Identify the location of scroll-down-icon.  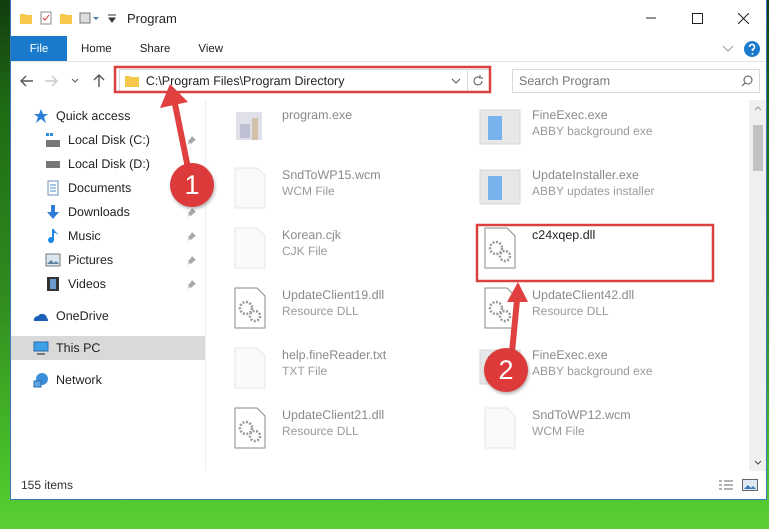
(758, 462).